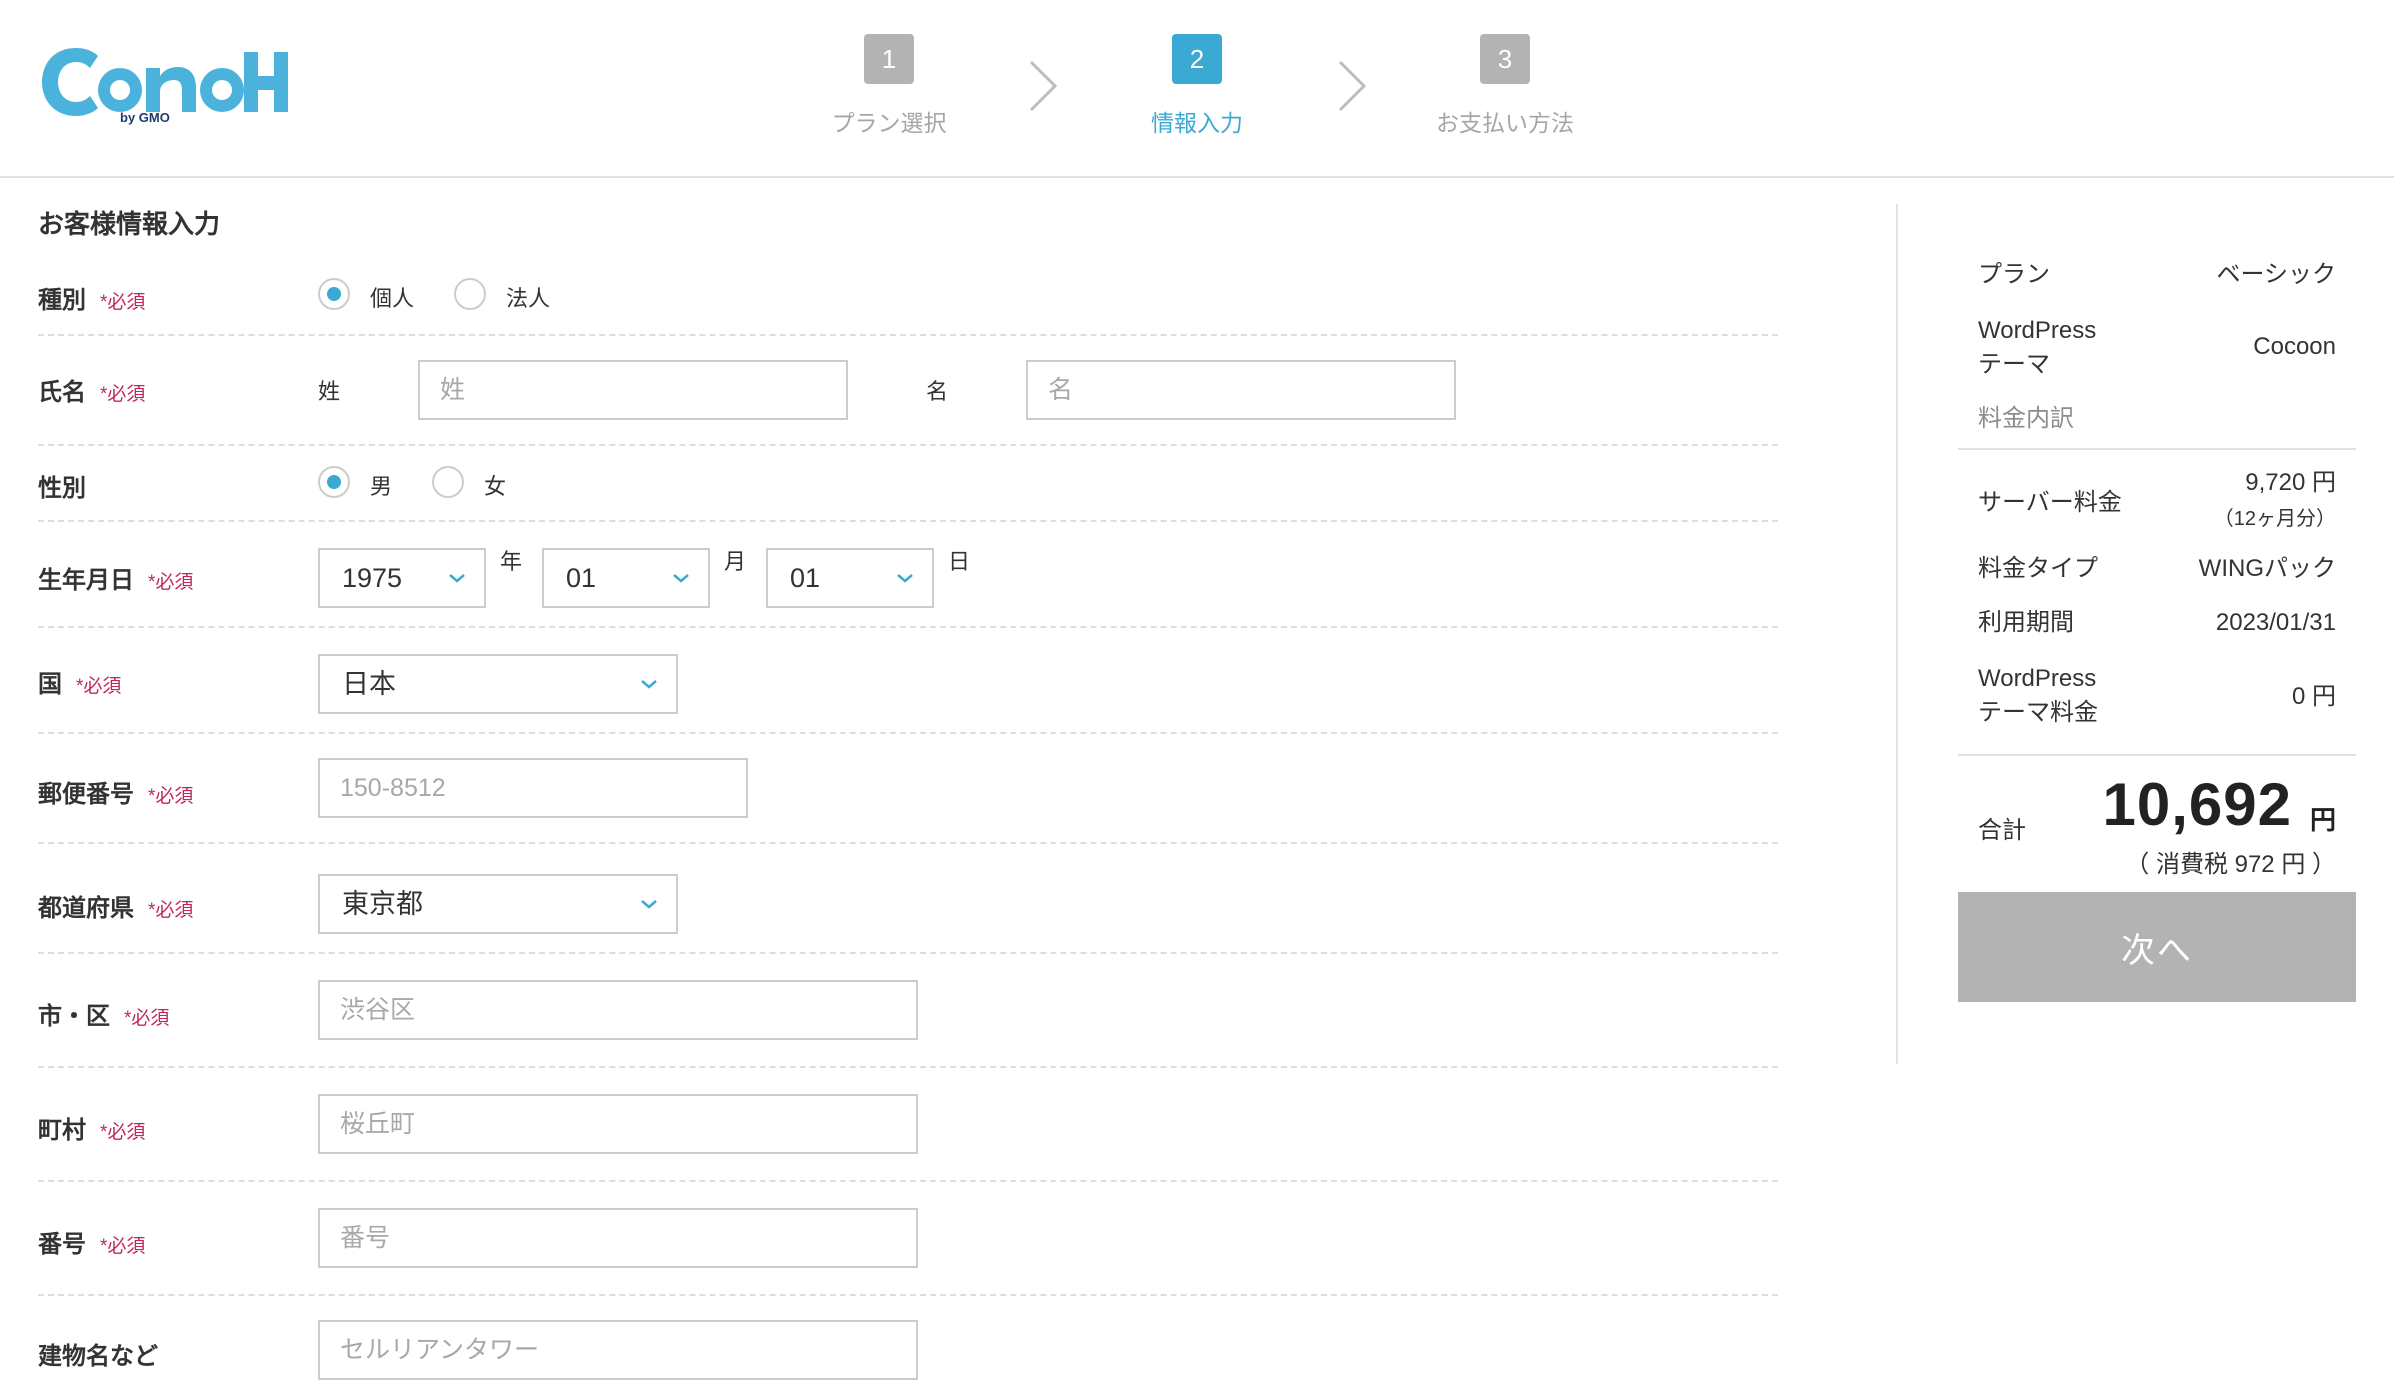  I want to click on step-1-number: 1, so click(889, 59).